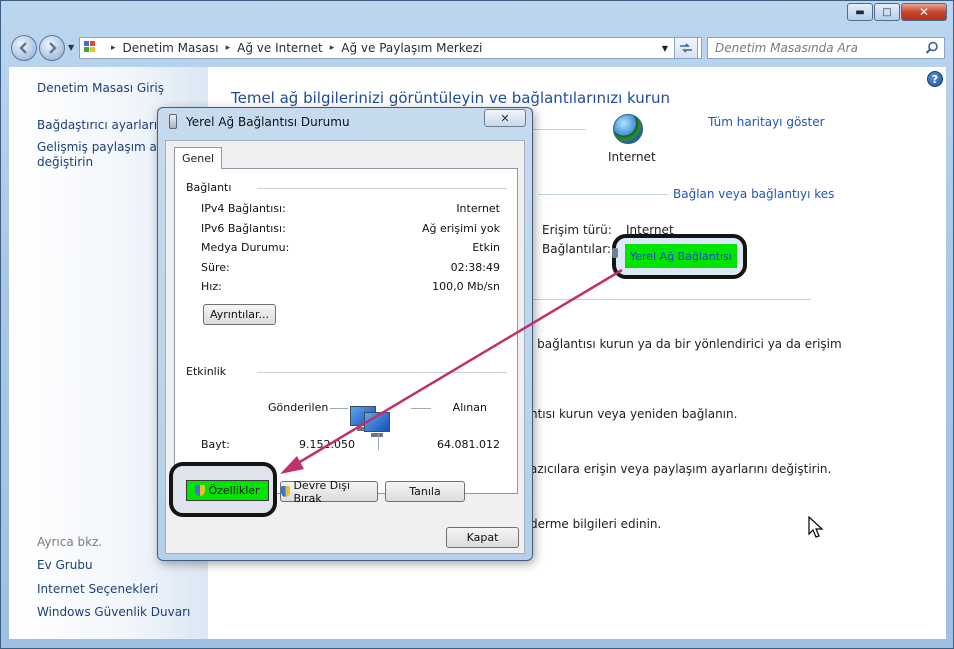 This screenshot has height=649, width=954. I want to click on duration-value: 02:38:49, so click(475, 267).